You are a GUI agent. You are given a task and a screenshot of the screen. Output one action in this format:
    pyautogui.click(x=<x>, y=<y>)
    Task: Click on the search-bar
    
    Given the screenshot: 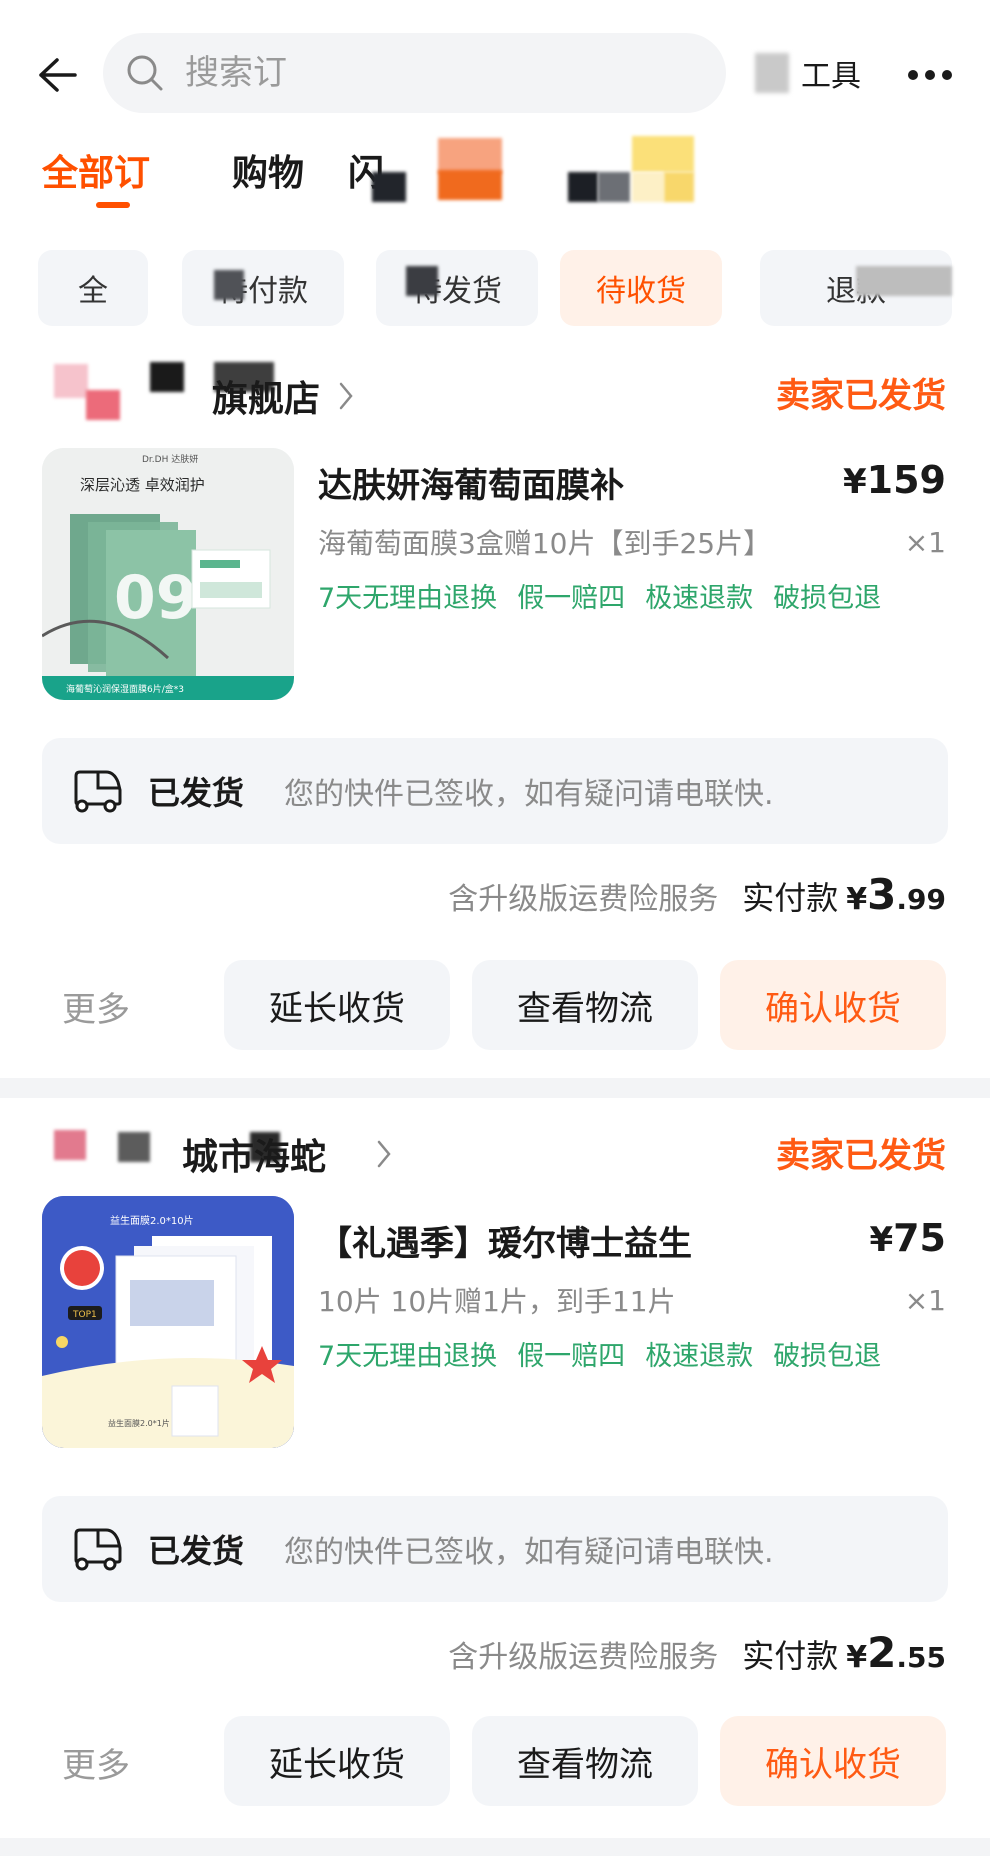 What is the action you would take?
    pyautogui.click(x=414, y=73)
    